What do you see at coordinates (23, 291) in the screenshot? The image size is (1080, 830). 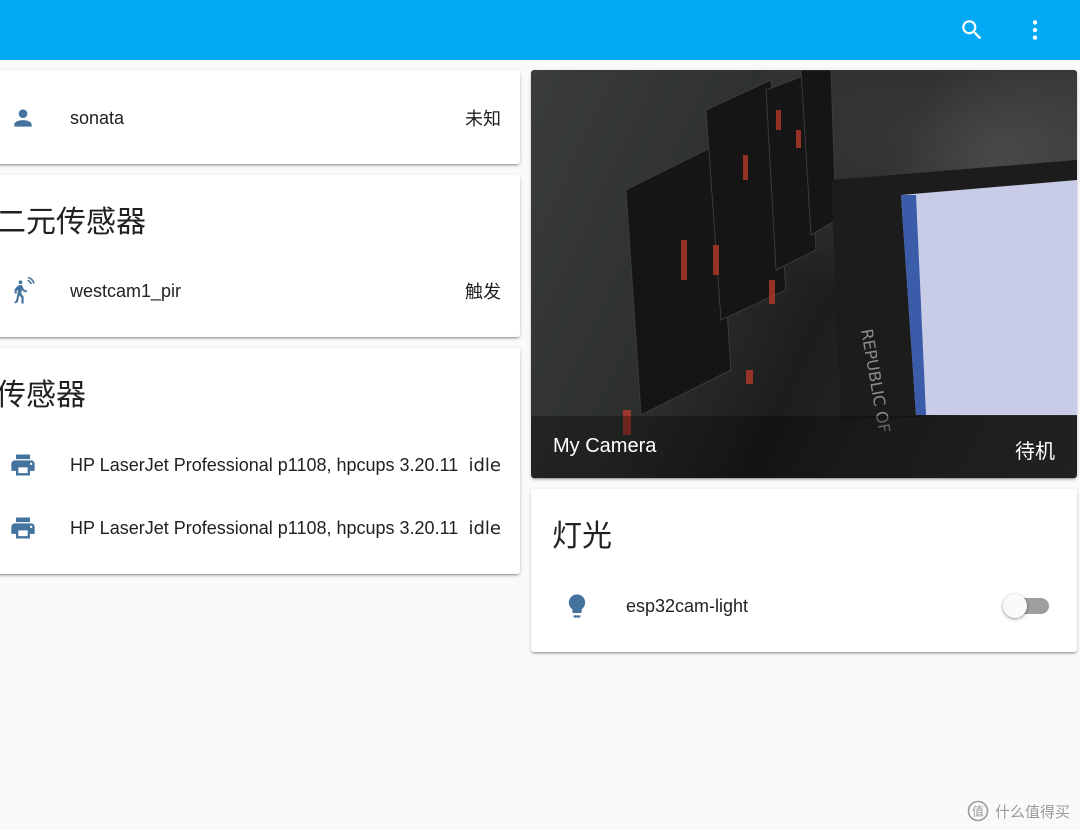 I see `motion-sensor-icon` at bounding box center [23, 291].